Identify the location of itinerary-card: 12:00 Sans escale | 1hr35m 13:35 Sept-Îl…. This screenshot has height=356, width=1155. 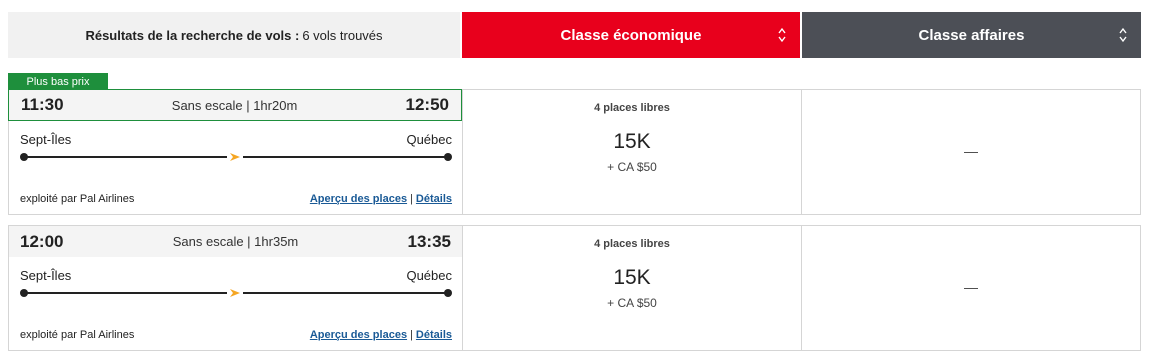
(235, 288).